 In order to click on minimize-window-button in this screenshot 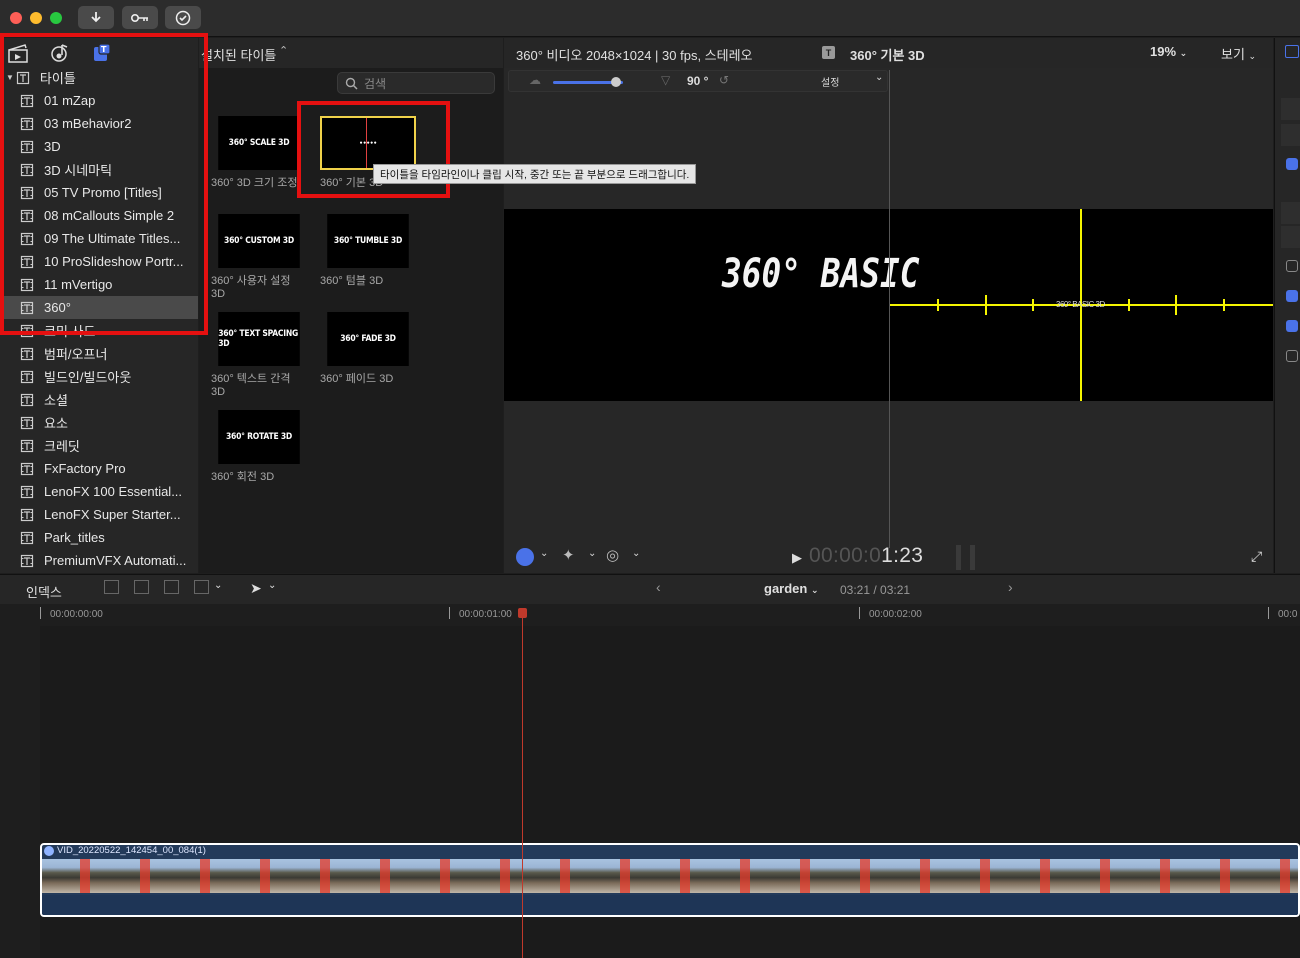, I will do `click(36, 18)`.